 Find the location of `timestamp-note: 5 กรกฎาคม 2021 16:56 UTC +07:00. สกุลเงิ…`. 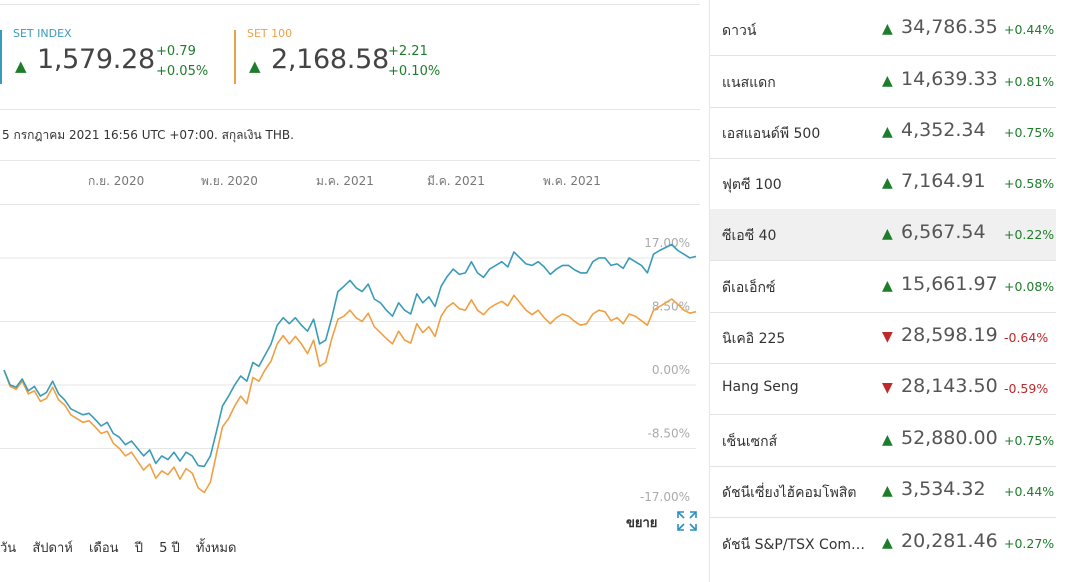

timestamp-note: 5 กรกฎาคม 2021 16:56 UTC +07:00. สกุลเงิ… is located at coordinates (148, 135).